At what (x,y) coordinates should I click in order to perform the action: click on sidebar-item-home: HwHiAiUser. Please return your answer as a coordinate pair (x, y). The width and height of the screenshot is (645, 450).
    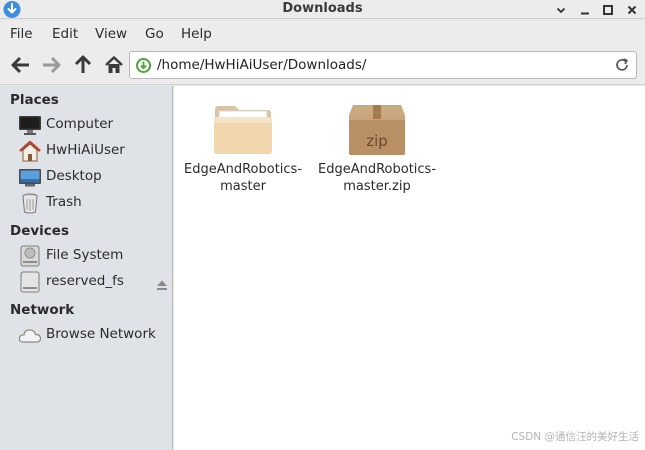
    Looking at the image, I should click on (93, 151).